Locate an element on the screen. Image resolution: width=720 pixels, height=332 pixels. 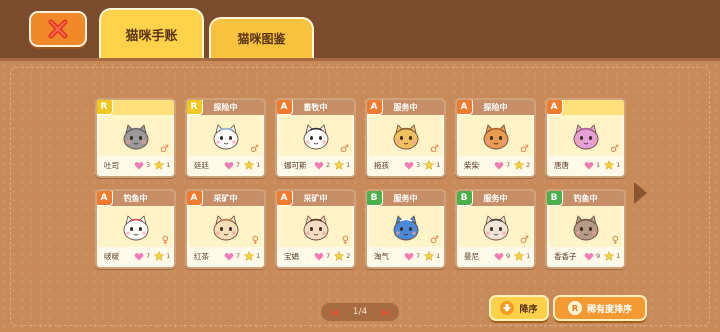
cat-card: 畜牧中 A ♂ 娜可斯 2 1 is located at coordinates (315, 138).